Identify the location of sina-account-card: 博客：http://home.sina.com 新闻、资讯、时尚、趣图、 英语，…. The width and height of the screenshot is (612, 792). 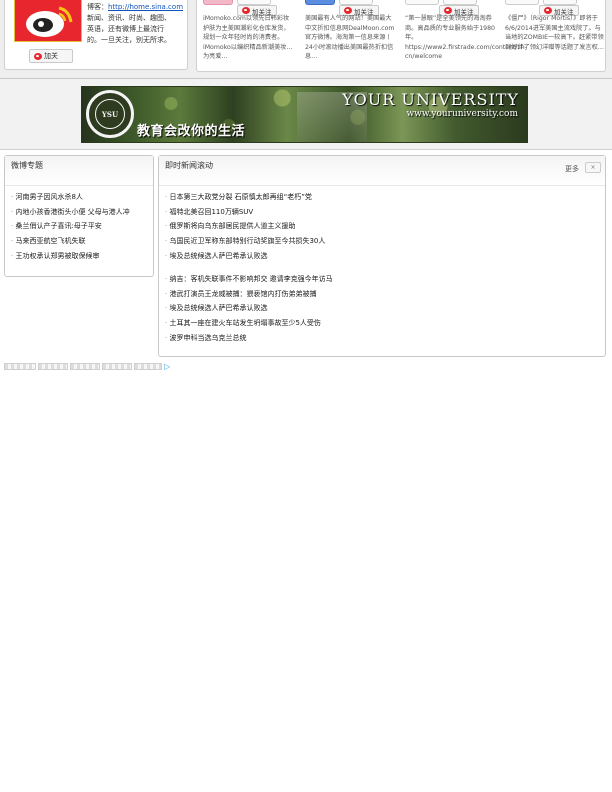
(96, 35).